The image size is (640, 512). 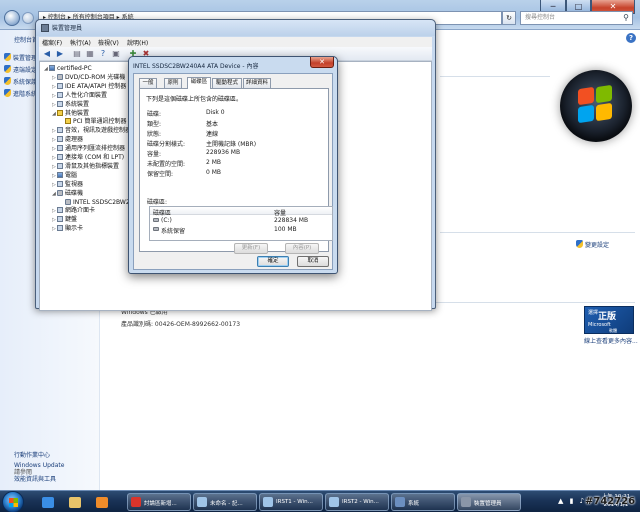 I want to click on tree-item: ▷ 人性化介面裝置, so click(x=80, y=95).